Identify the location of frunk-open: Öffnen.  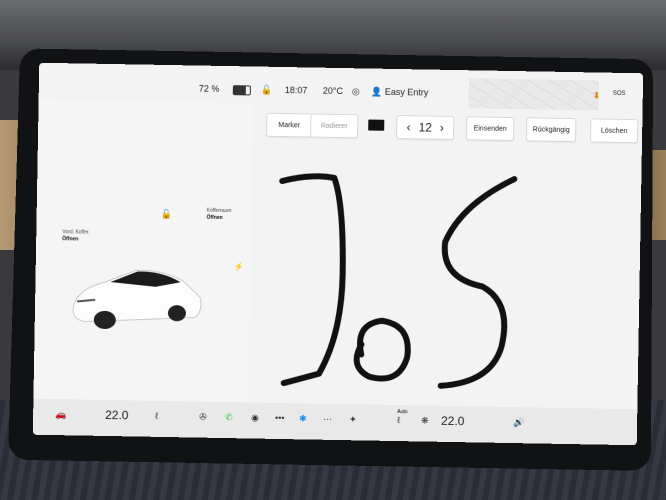
(76, 239).